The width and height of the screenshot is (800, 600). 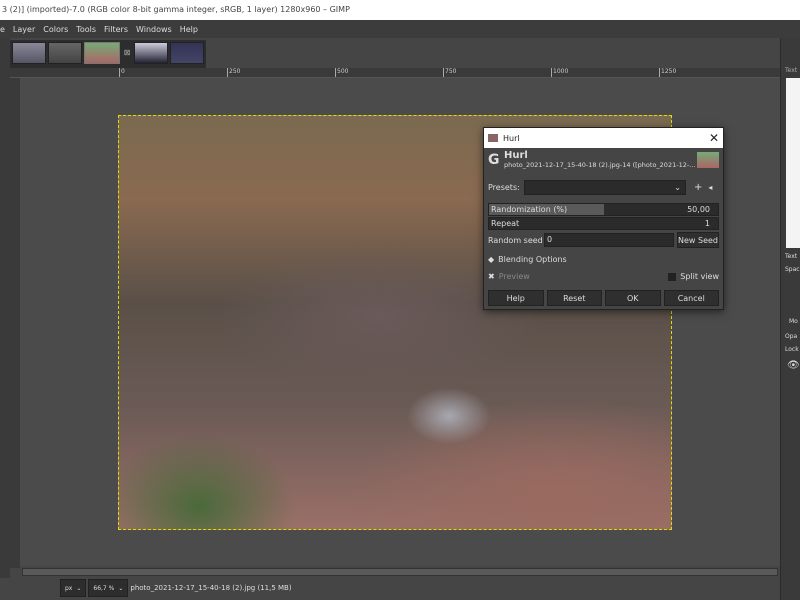 What do you see at coordinates (691, 298) in the screenshot?
I see `cancel-button: Cancel` at bounding box center [691, 298].